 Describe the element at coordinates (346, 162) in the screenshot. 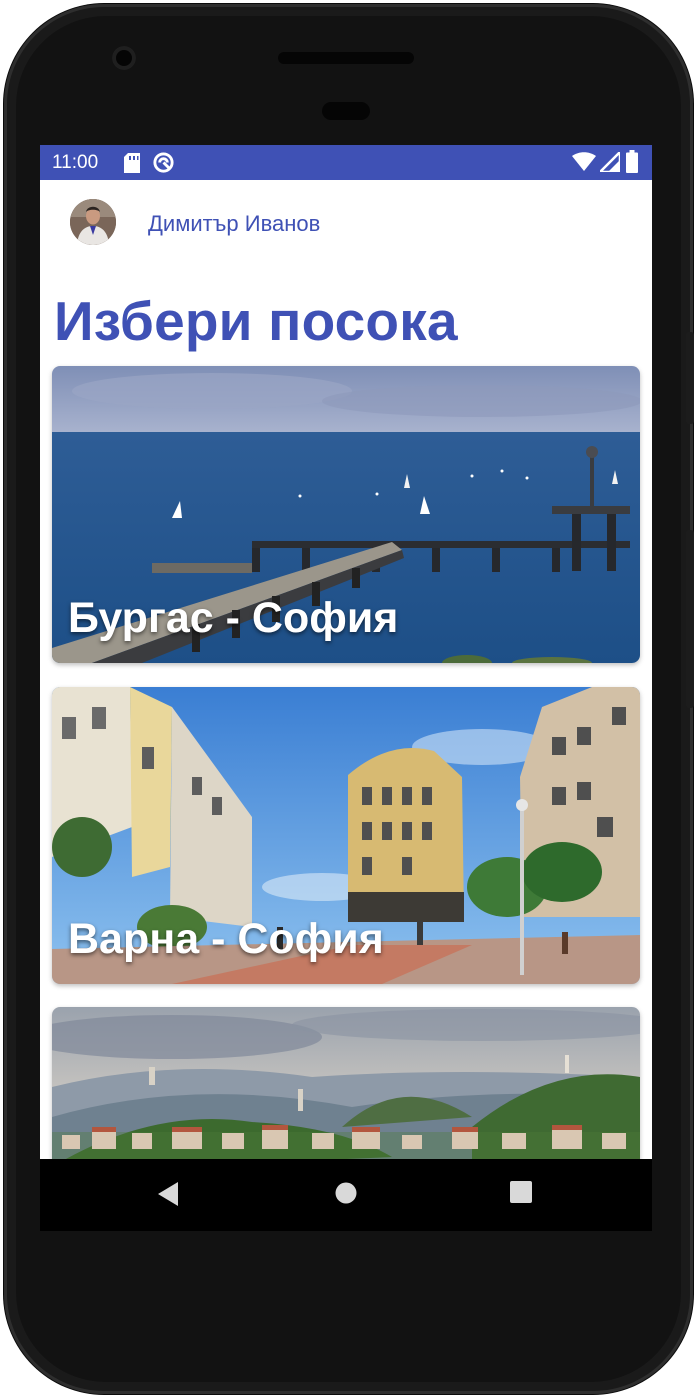

I see `status-bar: 11:00` at that location.